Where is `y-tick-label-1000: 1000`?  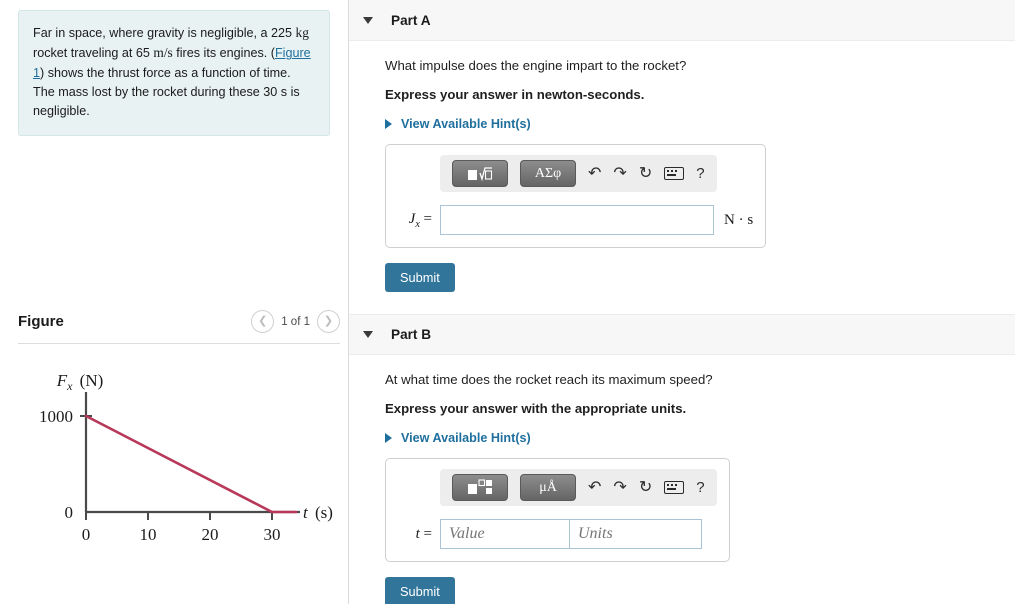 y-tick-label-1000: 1000 is located at coordinates (56, 416).